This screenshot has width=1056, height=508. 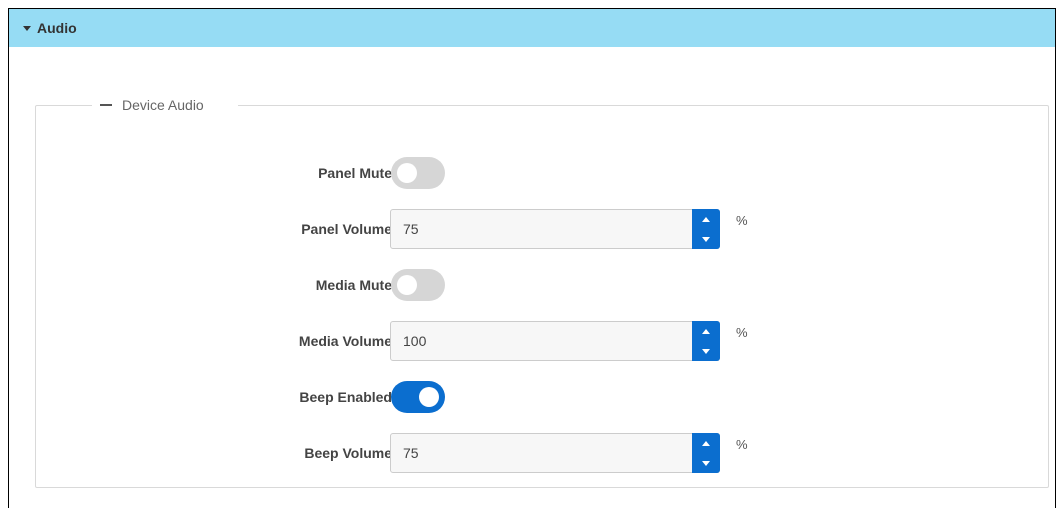 What do you see at coordinates (355, 173) in the screenshot?
I see `panel-mute-label: Panel Mute` at bounding box center [355, 173].